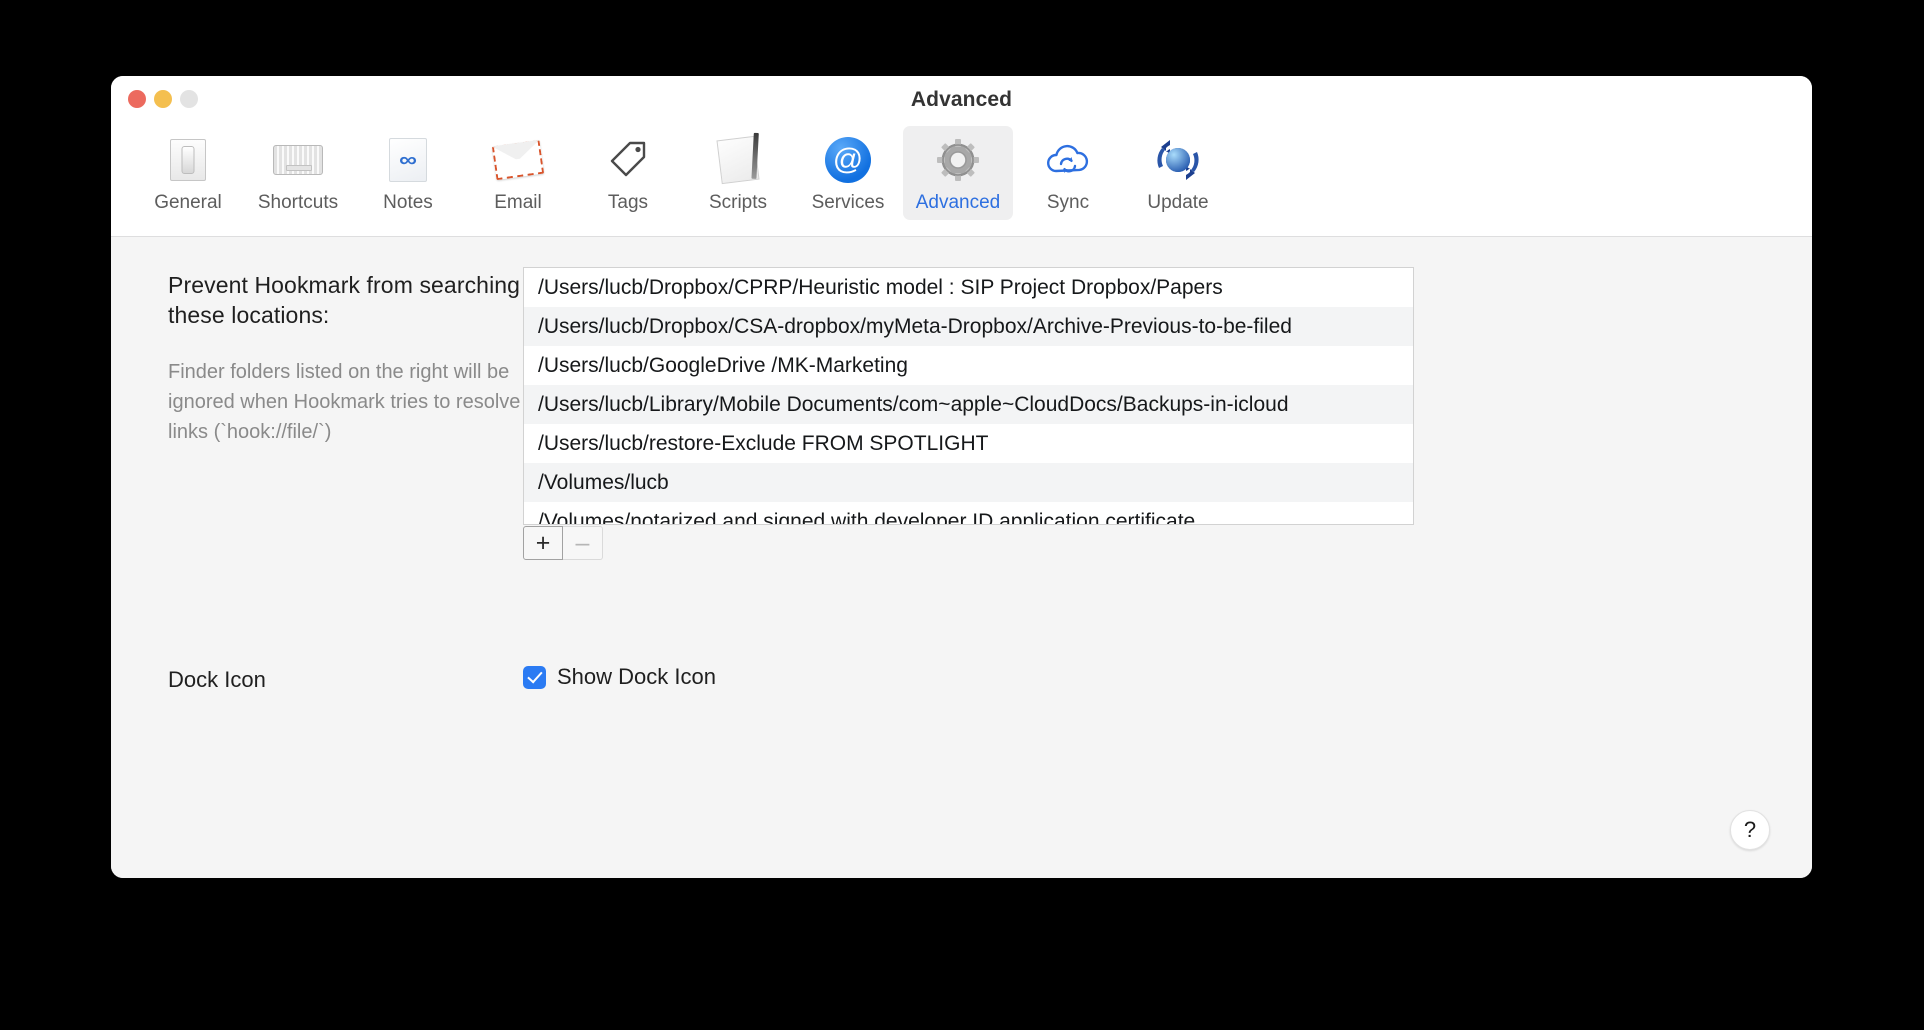 The height and width of the screenshot is (1030, 1924). What do you see at coordinates (1178, 160) in the screenshot?
I see `globe-refresh-icon` at bounding box center [1178, 160].